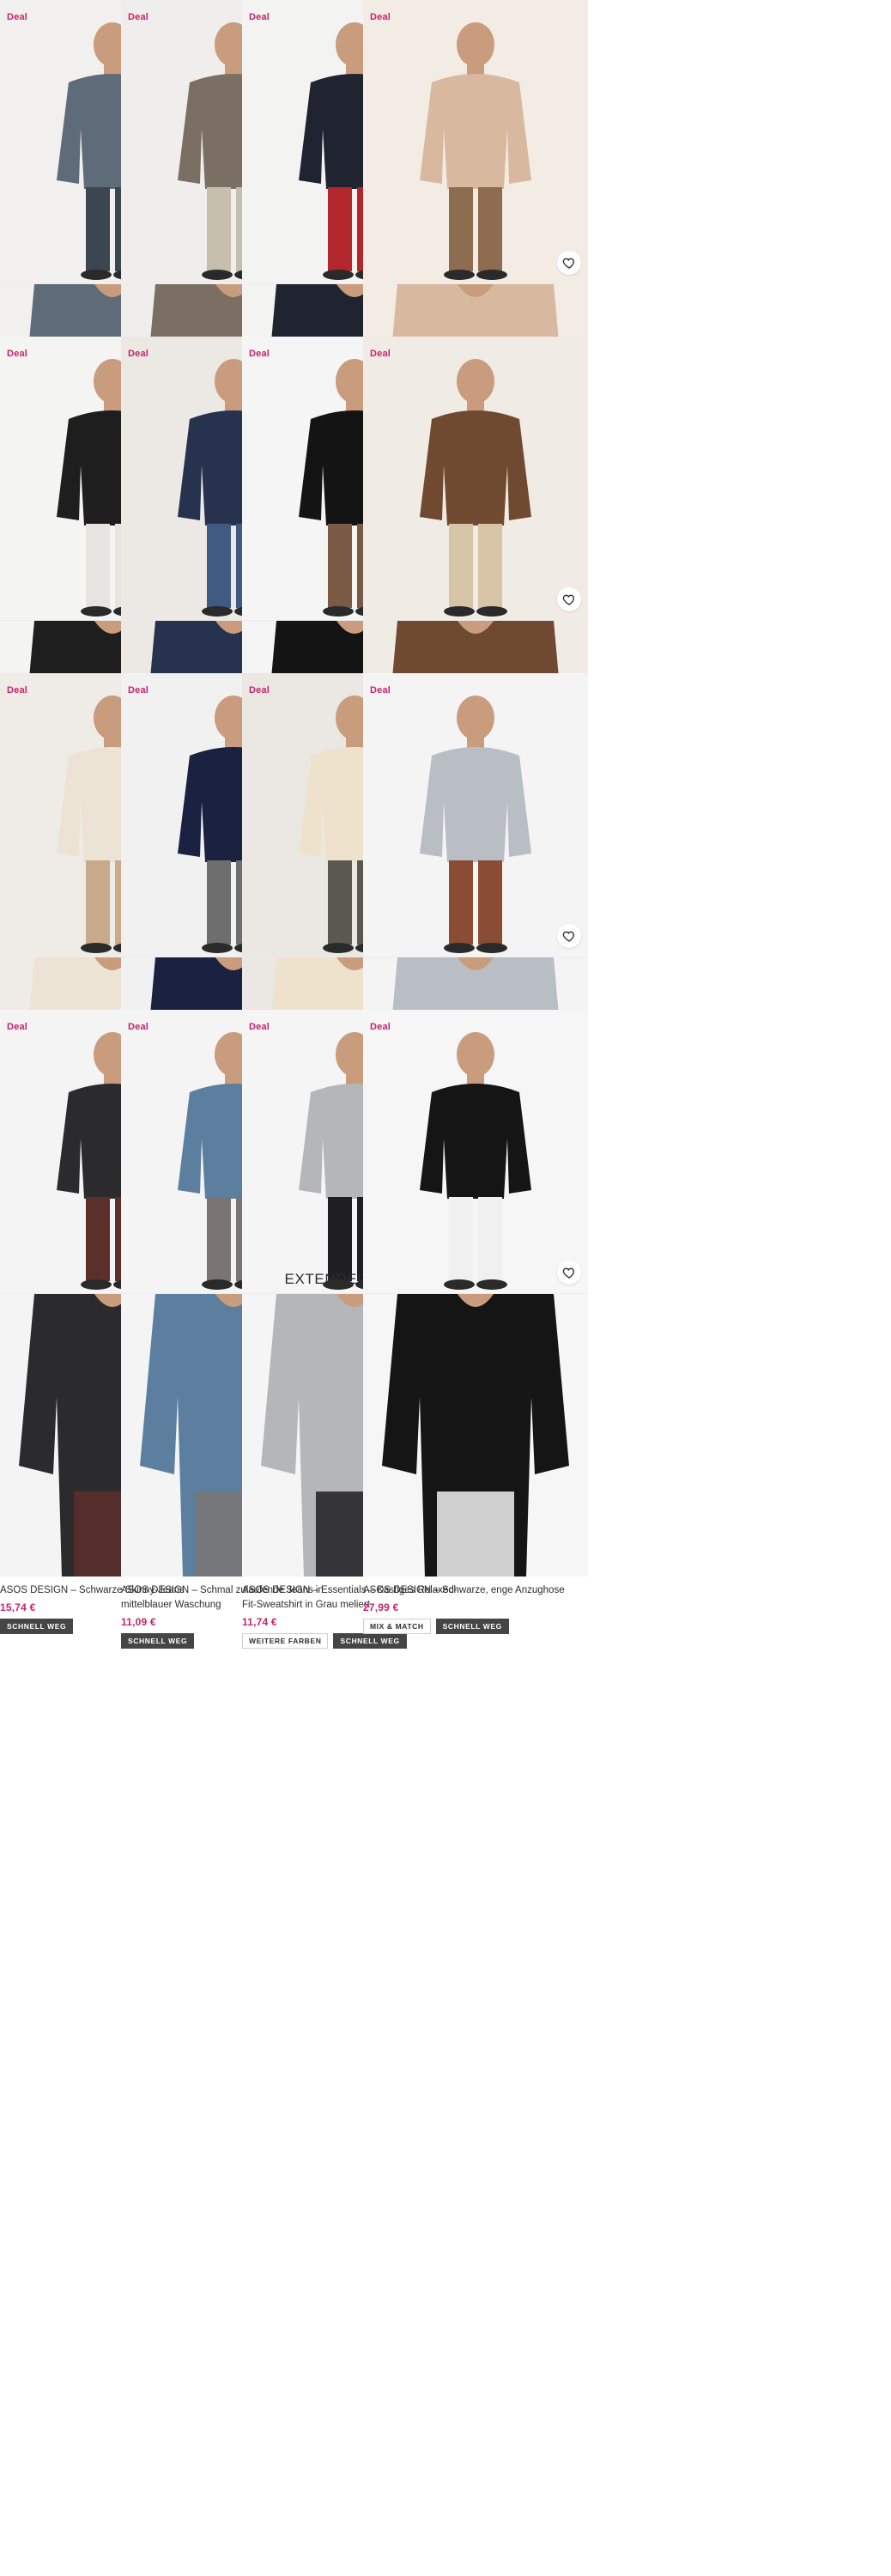 The height and width of the screenshot is (2576, 891). I want to click on more-colors-tag: MIX & MATCH, so click(397, 1627).